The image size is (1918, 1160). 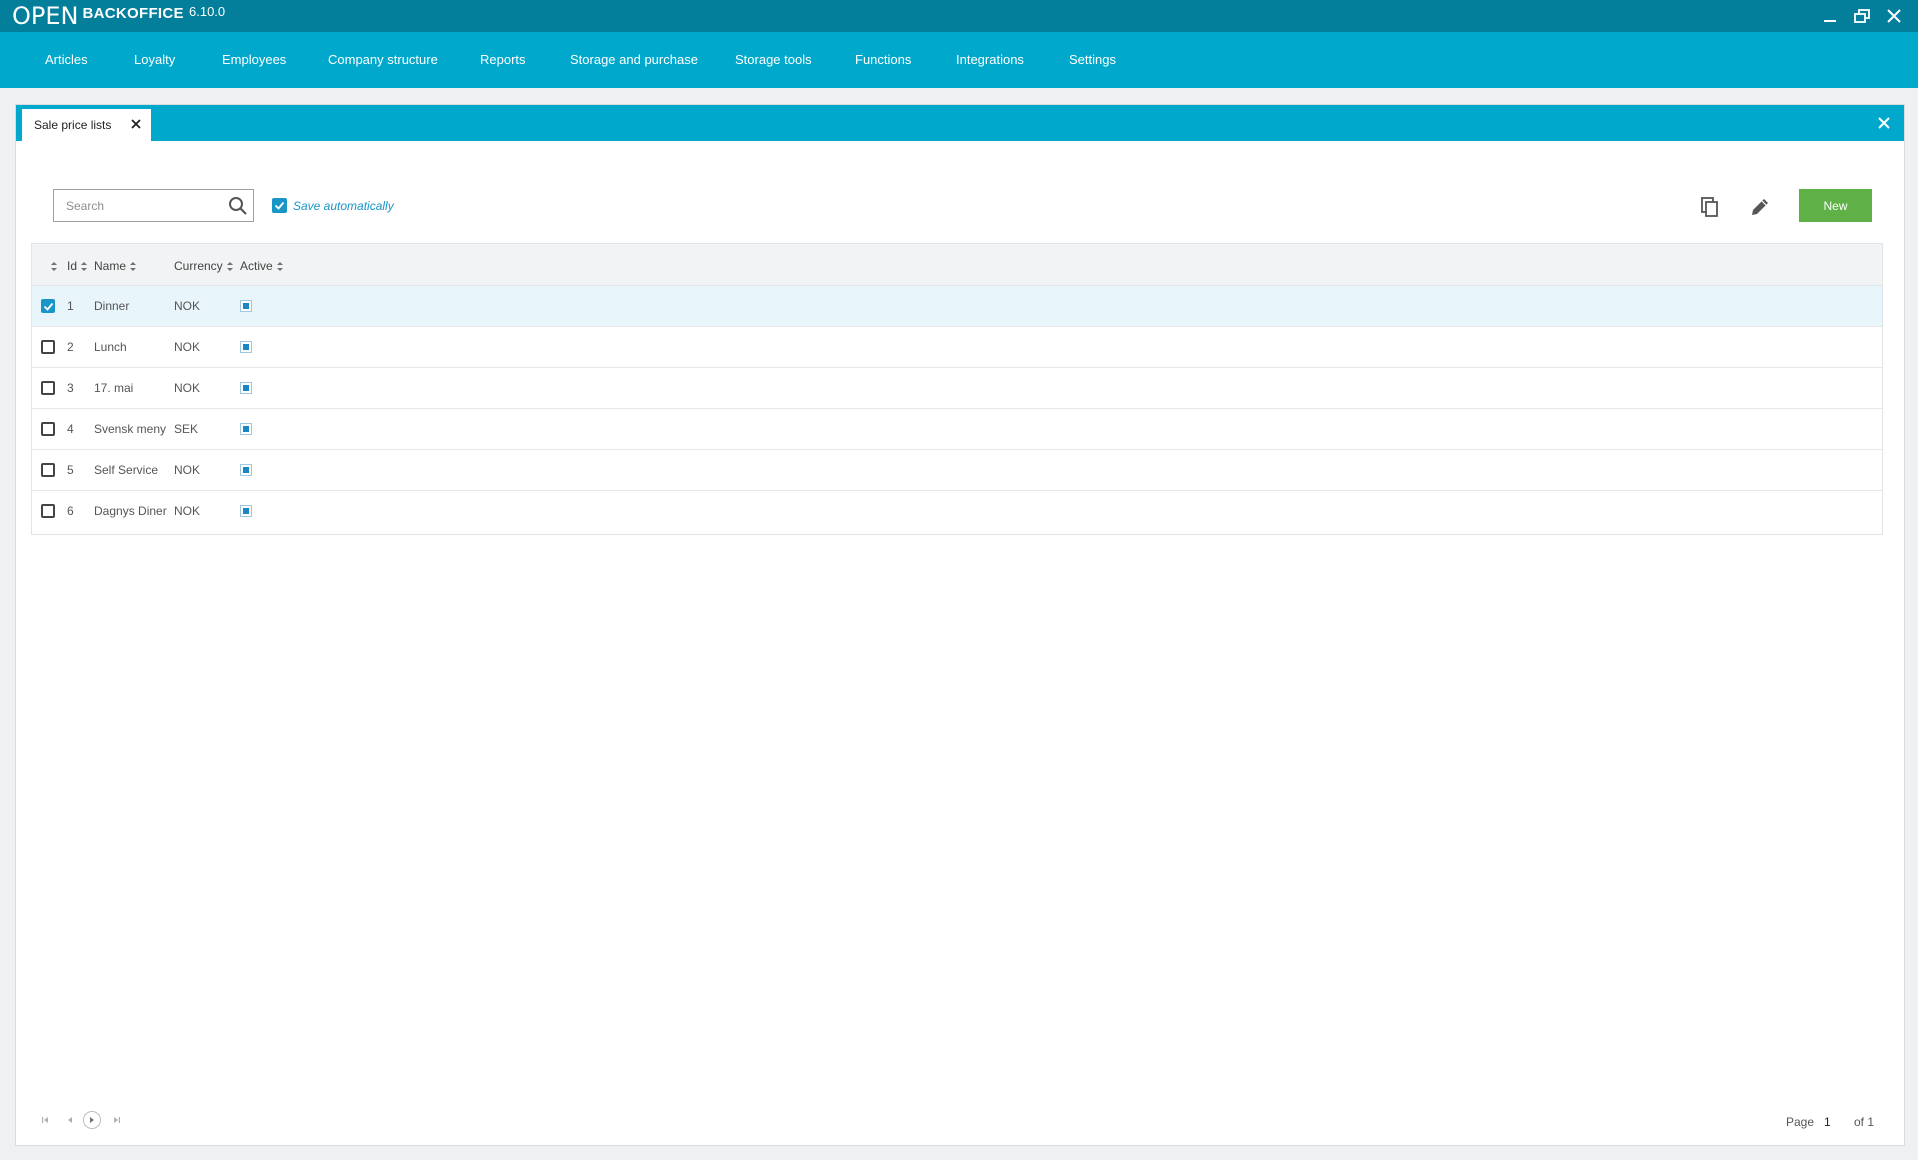 I want to click on nav-storage-tools: Storage tools, so click(x=773, y=59).